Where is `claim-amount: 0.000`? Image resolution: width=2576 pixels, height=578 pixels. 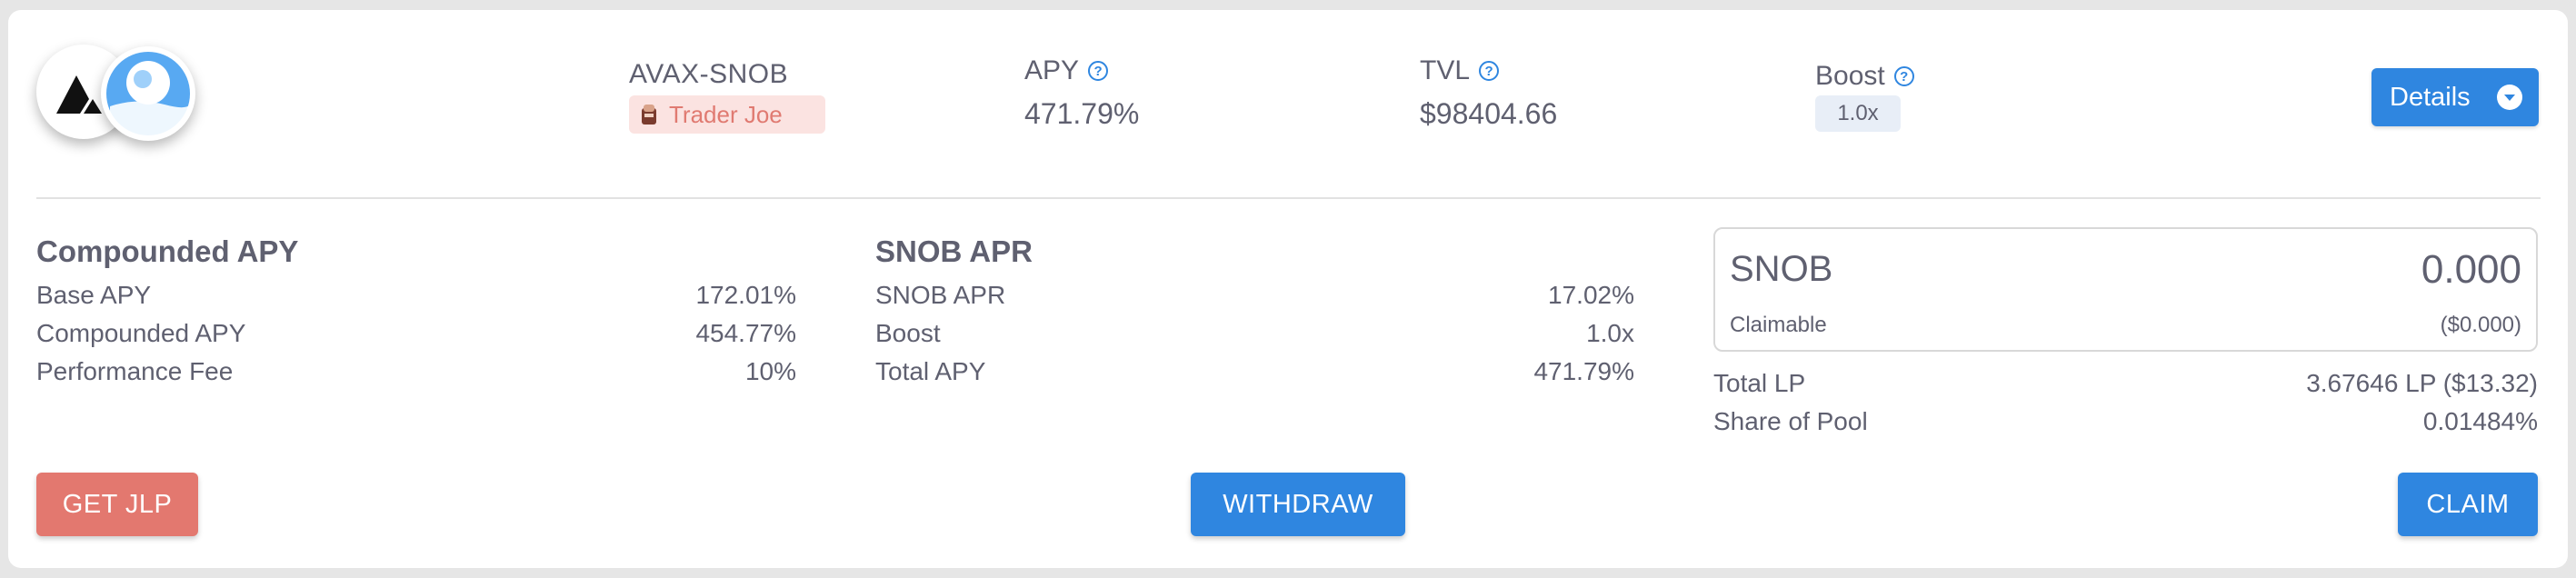 claim-amount: 0.000 is located at coordinates (2471, 269).